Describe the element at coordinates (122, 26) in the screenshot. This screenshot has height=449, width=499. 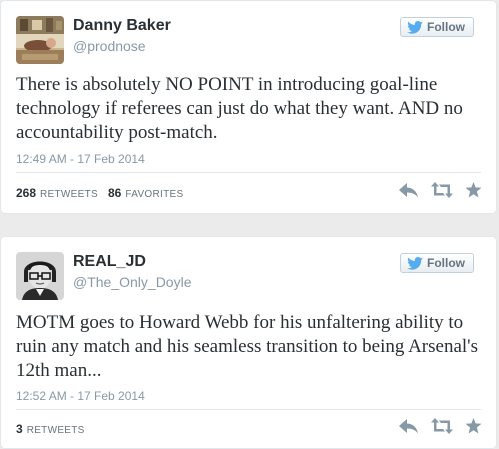
I see `display-name: Danny Baker` at that location.